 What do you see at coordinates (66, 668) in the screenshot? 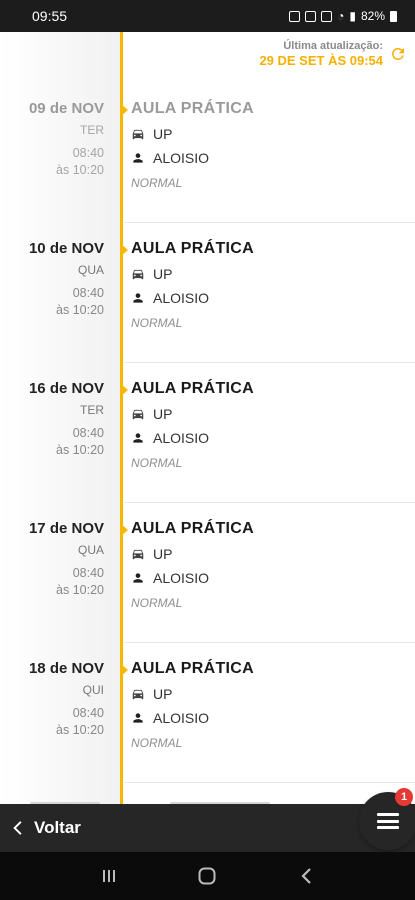
I see `entry-date: 18 de NOV` at bounding box center [66, 668].